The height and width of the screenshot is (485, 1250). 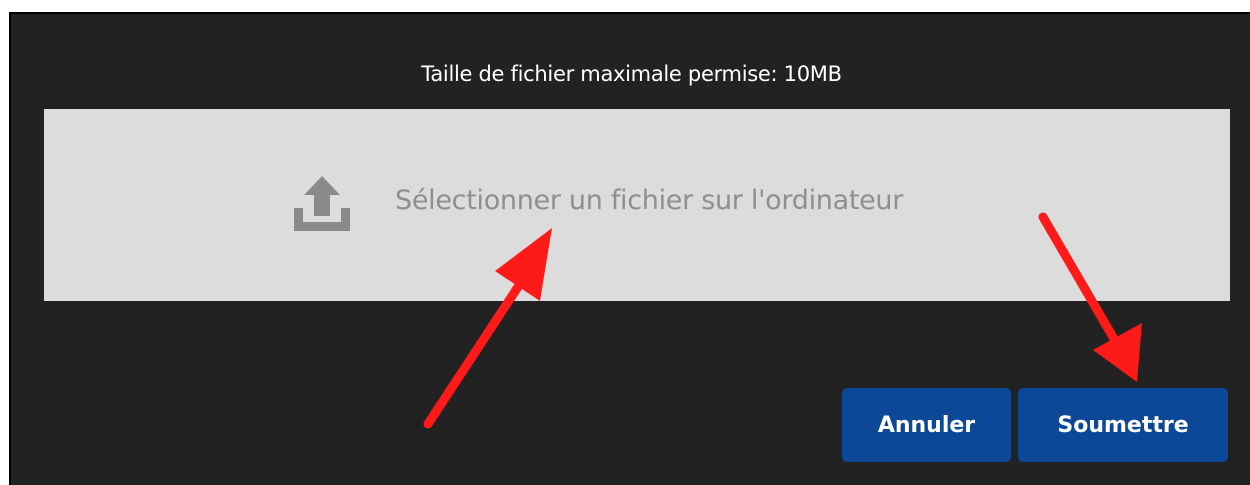 What do you see at coordinates (322, 203) in the screenshot?
I see `upload-icon` at bounding box center [322, 203].